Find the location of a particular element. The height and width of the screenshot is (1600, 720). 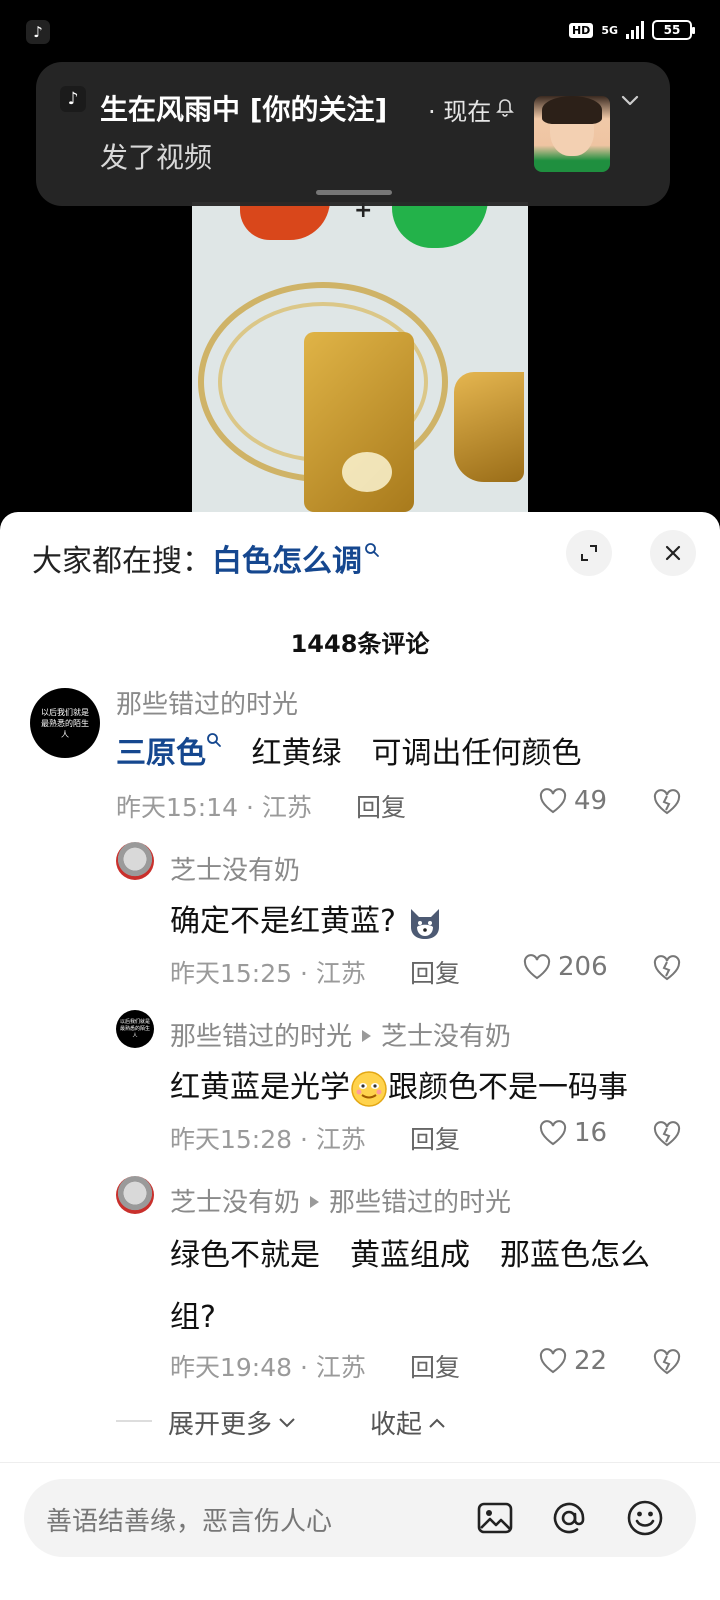

comment-text-line2: 组? is located at coordinates (193, 1317).